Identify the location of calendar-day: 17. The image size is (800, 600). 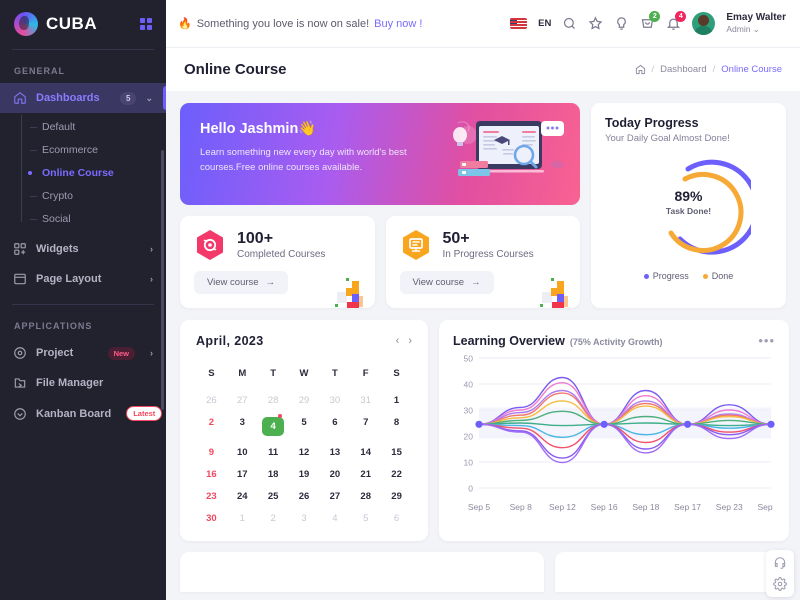
(242, 475).